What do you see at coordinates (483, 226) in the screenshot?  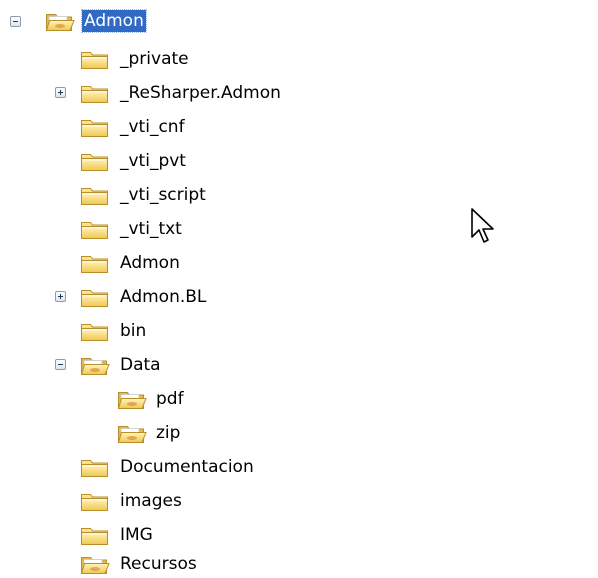 I see `mouse-pointer-icon` at bounding box center [483, 226].